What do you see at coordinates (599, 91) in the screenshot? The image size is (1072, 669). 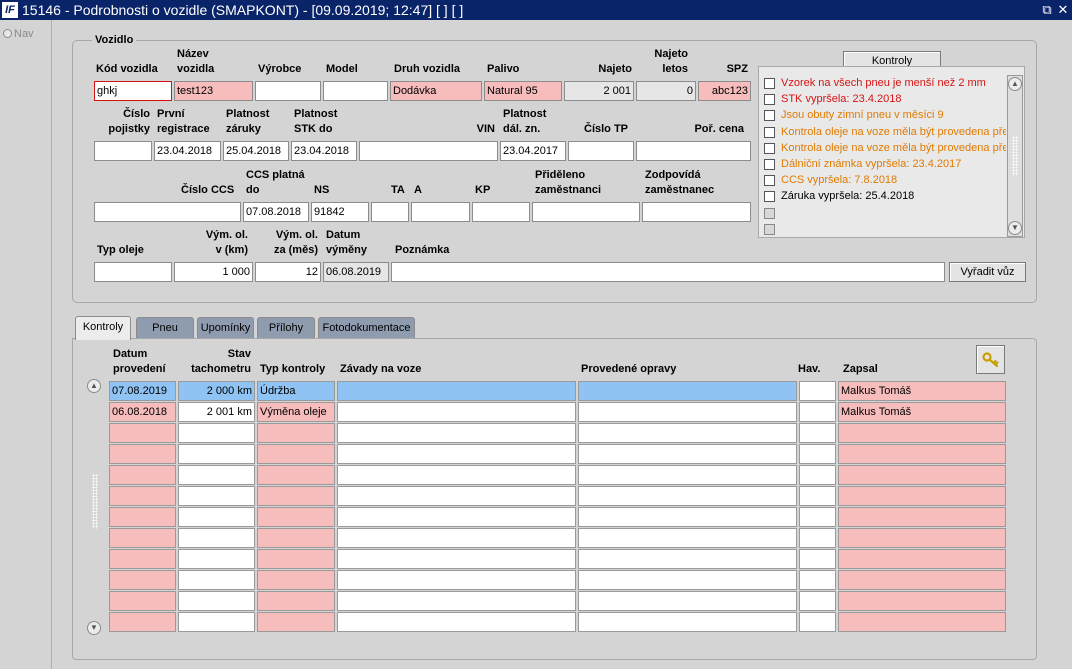 I see `najeto-input: 2 001` at bounding box center [599, 91].